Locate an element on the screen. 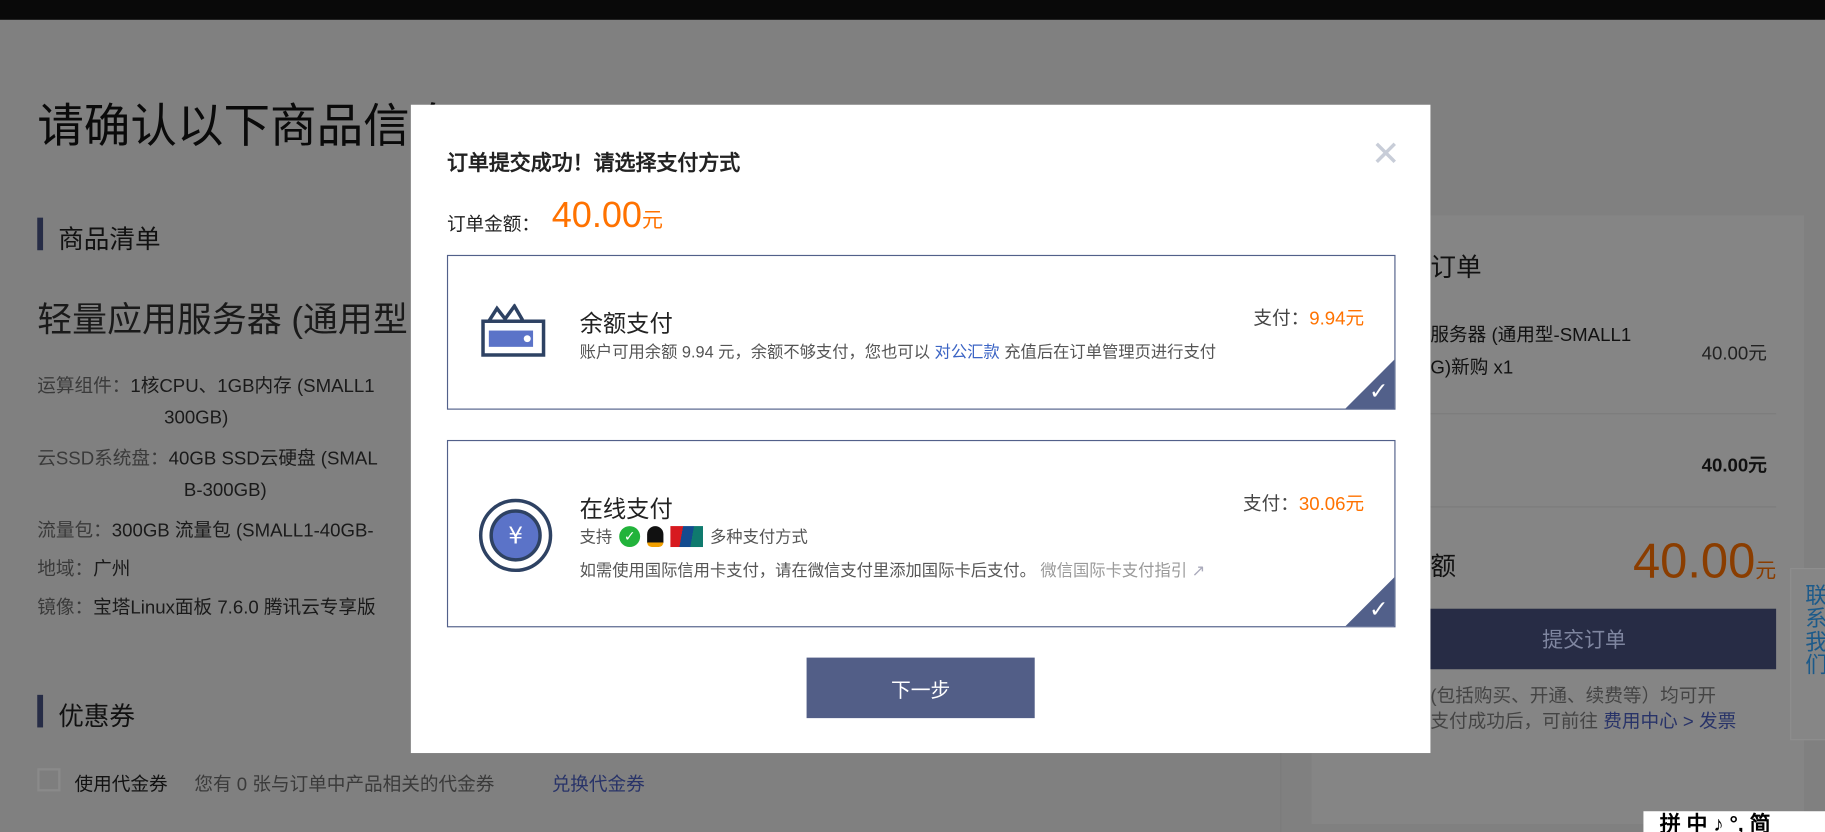  spec-cpu: 运算组件：1核CPU、1GB内存 (SMALL1 300GB) is located at coordinates (205, 402).